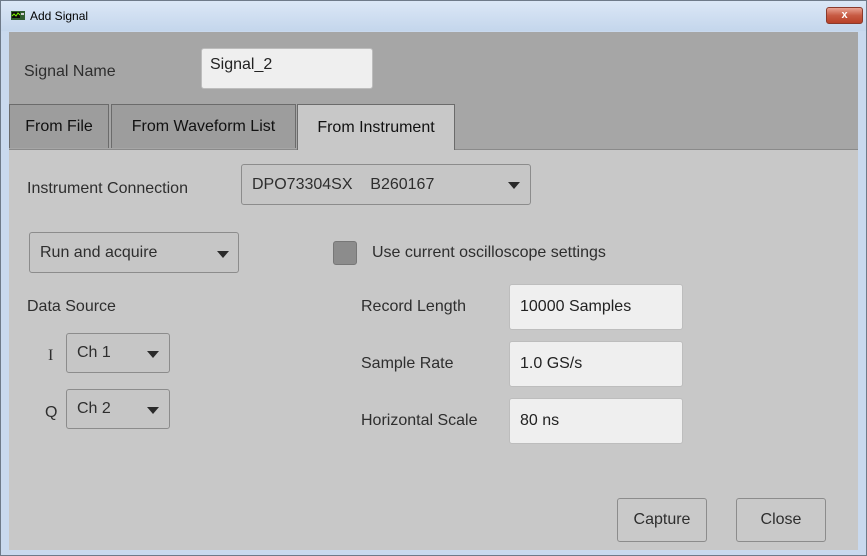 The height and width of the screenshot is (556, 867). Describe the element at coordinates (576, 306) in the screenshot. I see `record-length-value: 10000 Samples` at that location.